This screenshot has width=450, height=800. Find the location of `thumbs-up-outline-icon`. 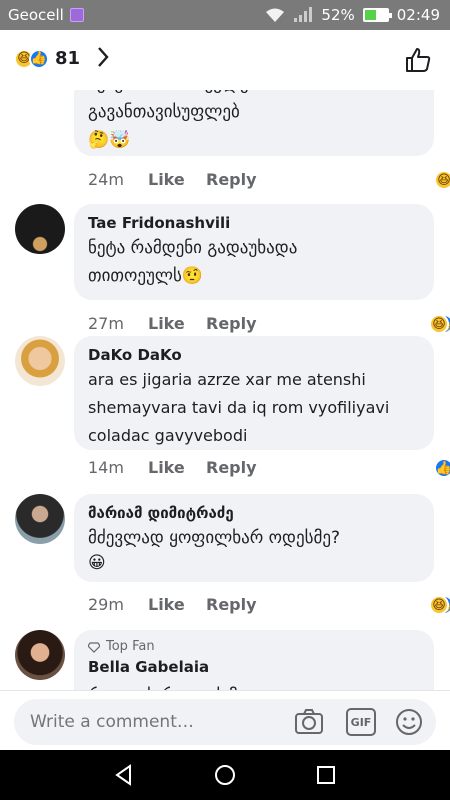

thumbs-up-outline-icon is located at coordinates (418, 60).